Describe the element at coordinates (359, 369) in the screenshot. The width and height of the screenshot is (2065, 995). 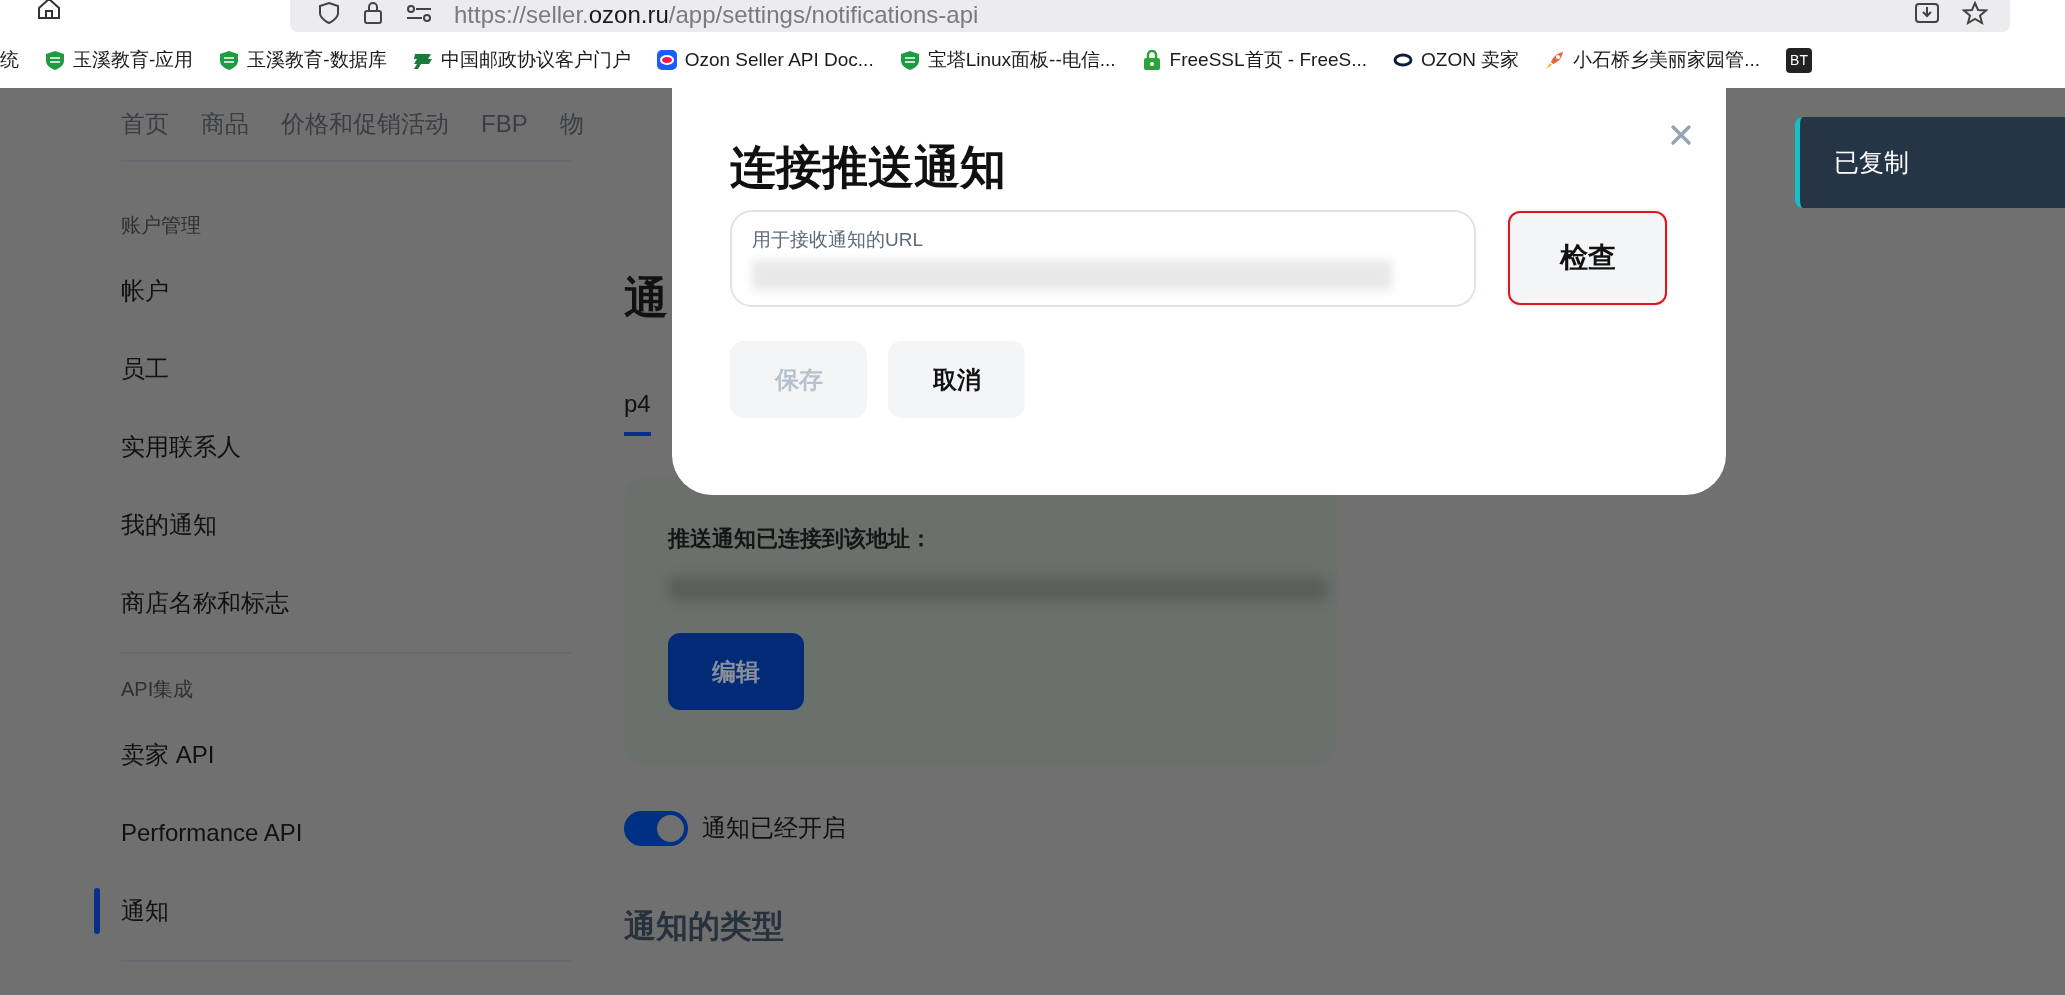
I see `sidebar-item: 员工` at that location.